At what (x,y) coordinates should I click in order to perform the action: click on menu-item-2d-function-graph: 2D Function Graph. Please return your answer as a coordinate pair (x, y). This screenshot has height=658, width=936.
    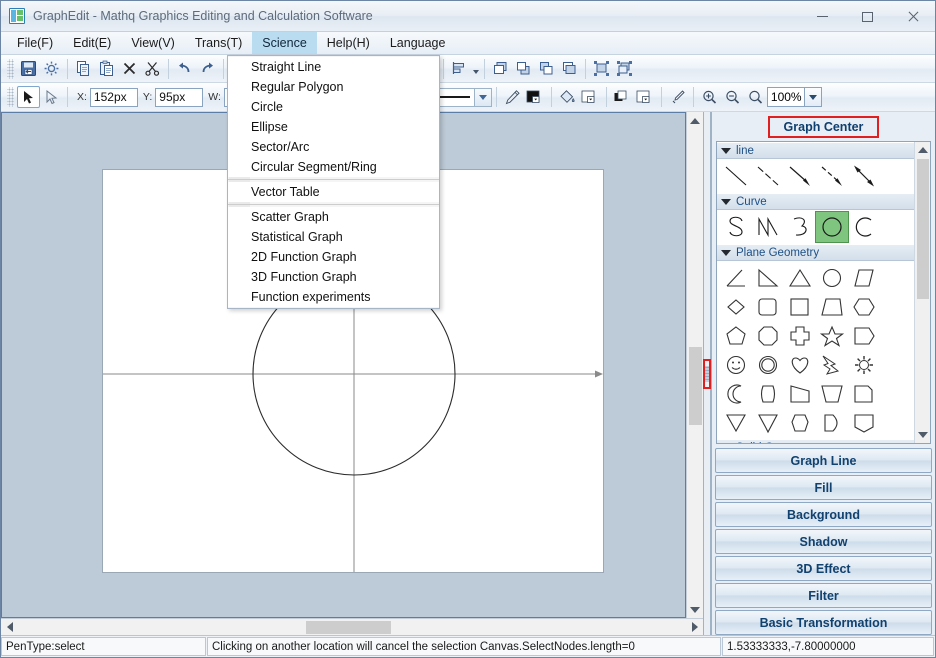
    Looking at the image, I should click on (333, 257).